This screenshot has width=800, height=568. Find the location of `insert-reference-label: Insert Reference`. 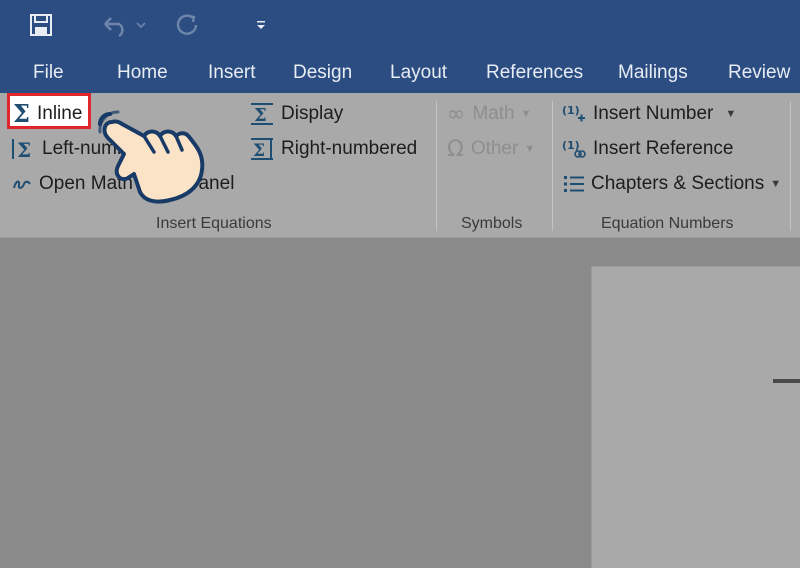

insert-reference-label: Insert Reference is located at coordinates (663, 148).